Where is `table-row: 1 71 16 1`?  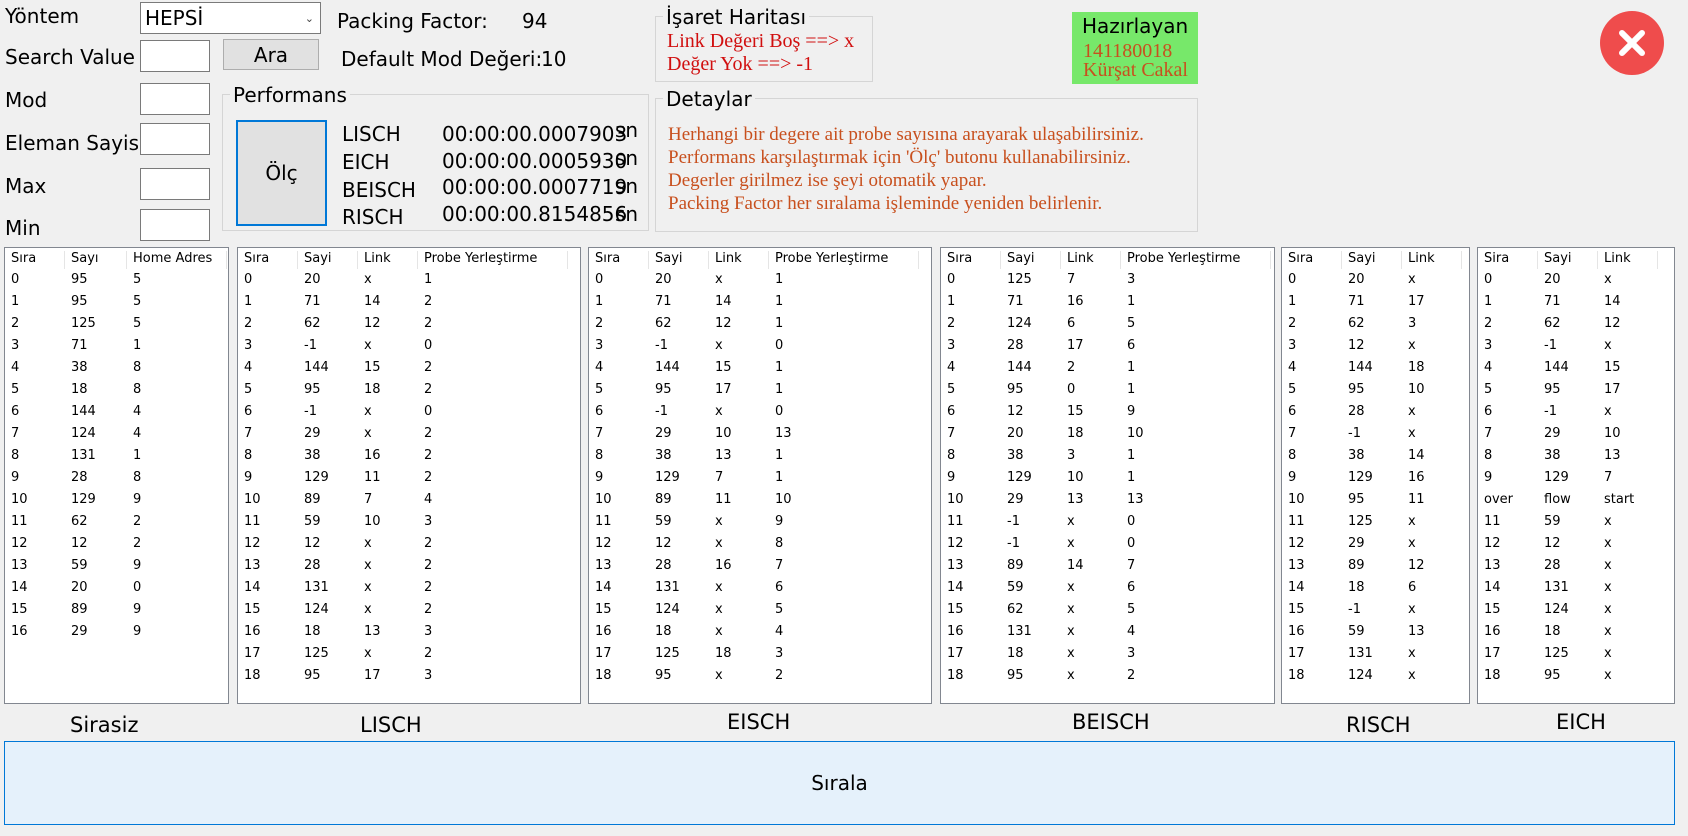
table-row: 1 71 16 1 is located at coordinates (1107, 303).